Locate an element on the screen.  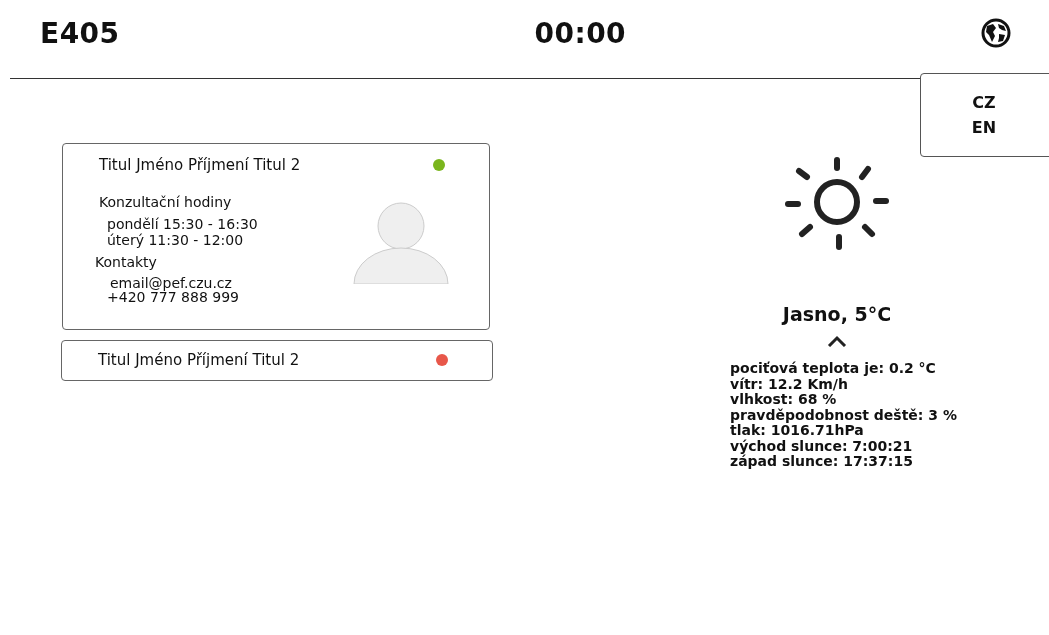
weather-detail: pravděpodobnost deště: 3 % is located at coordinates (844, 415).